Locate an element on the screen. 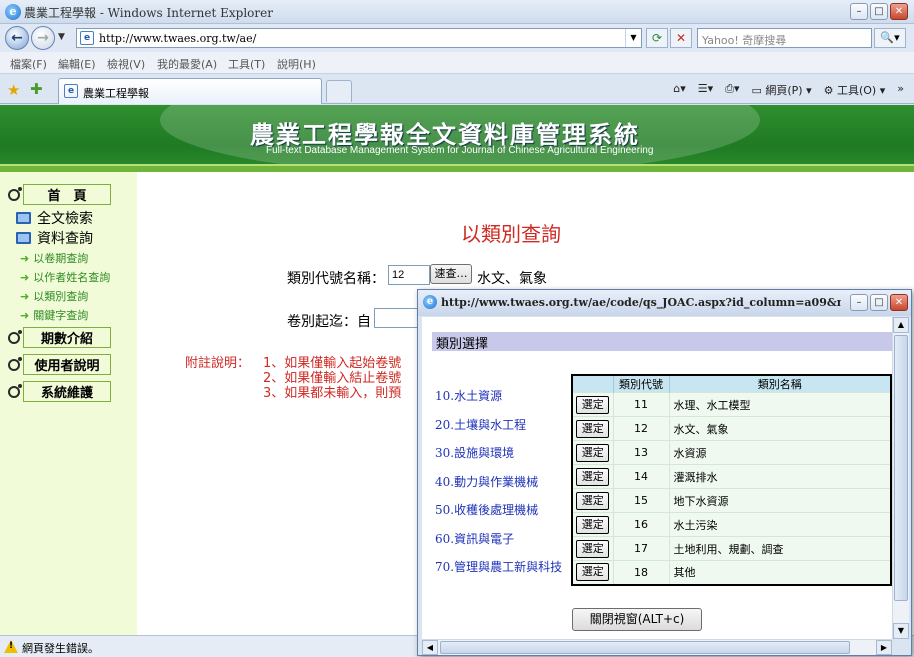 This screenshot has height=657, width=914. category-name-cell: 地下水資源 is located at coordinates (779, 500).